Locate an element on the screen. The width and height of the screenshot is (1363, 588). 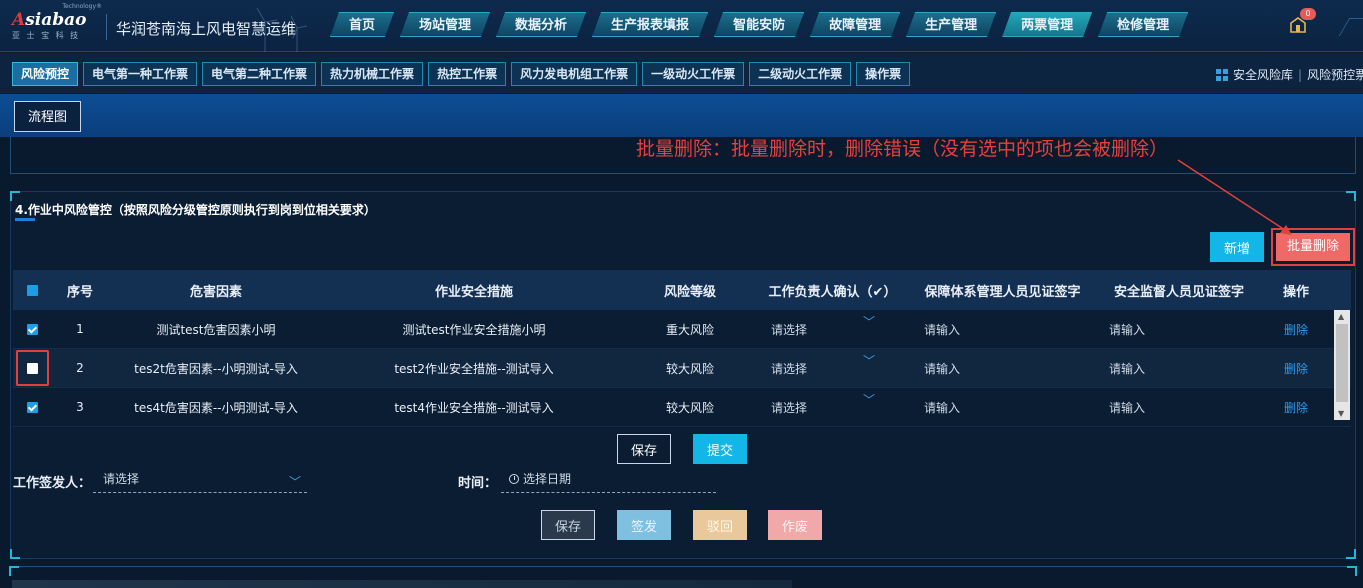
batch-delete-highlight: 批量删除 is located at coordinates (1313, 247).